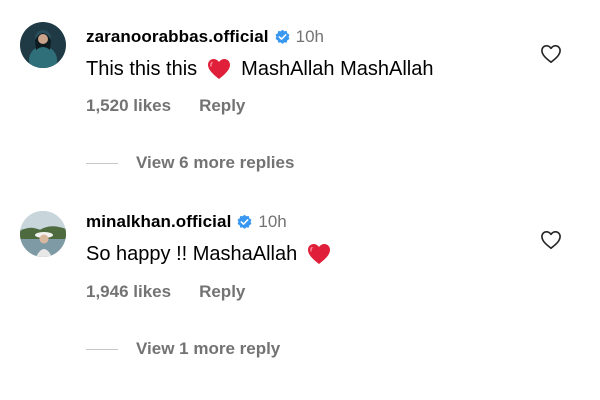  I want to click on comment-meta: 1,520 likes Reply, so click(165, 106).